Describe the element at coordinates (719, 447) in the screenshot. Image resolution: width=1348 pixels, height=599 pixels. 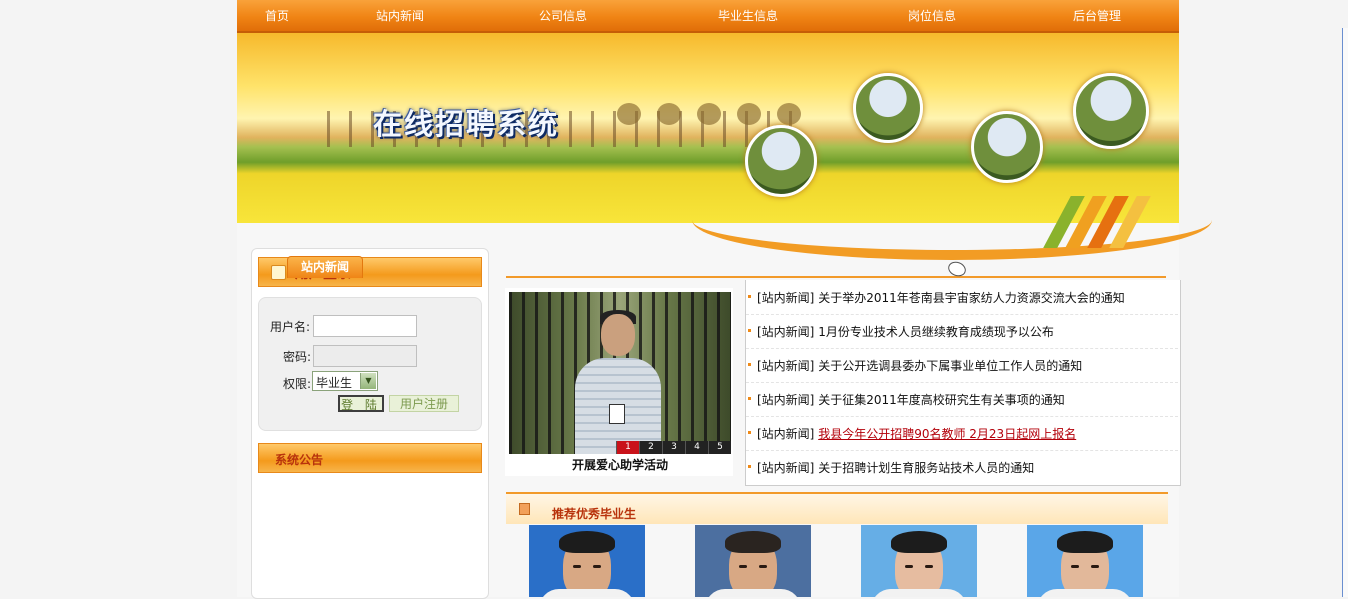
I see `slide-page-button: 5` at that location.